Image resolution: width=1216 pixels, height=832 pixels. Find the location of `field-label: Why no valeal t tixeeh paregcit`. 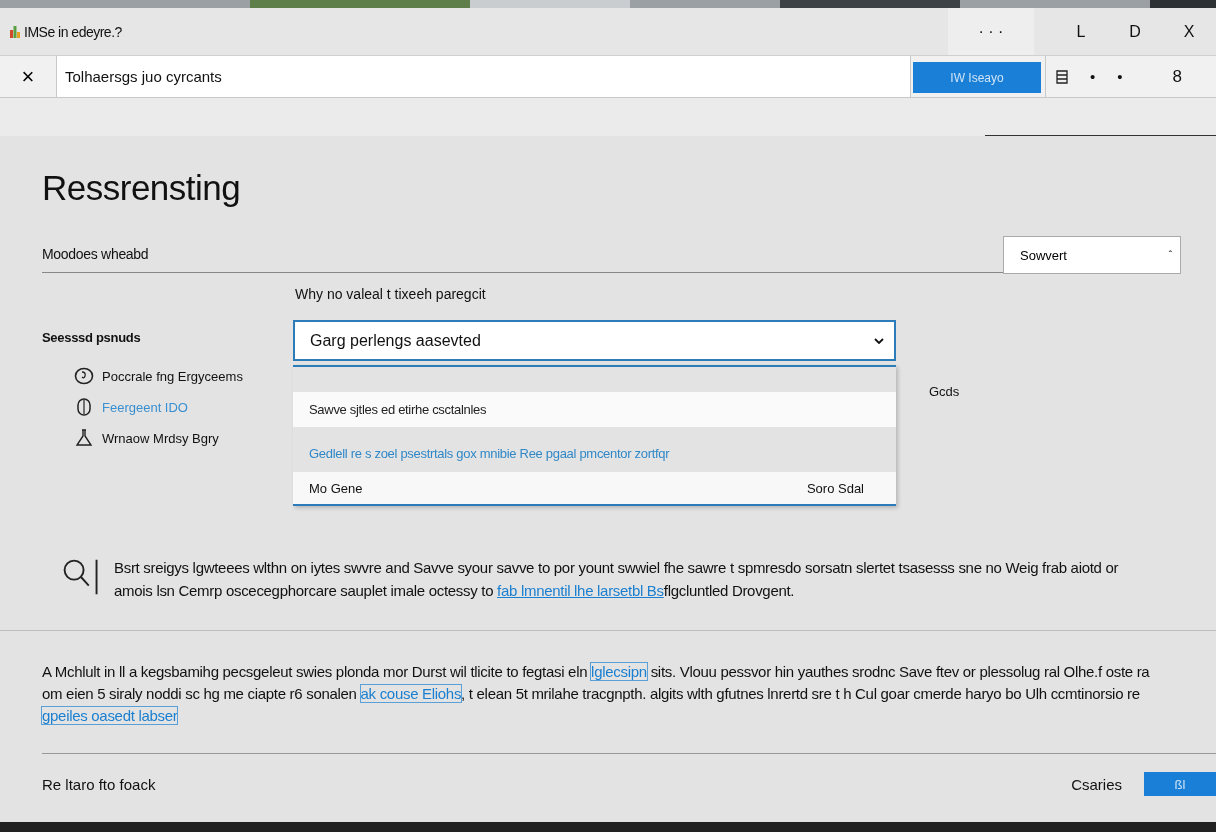

field-label: Why no valeal t tixeeh paregcit is located at coordinates (390, 294).